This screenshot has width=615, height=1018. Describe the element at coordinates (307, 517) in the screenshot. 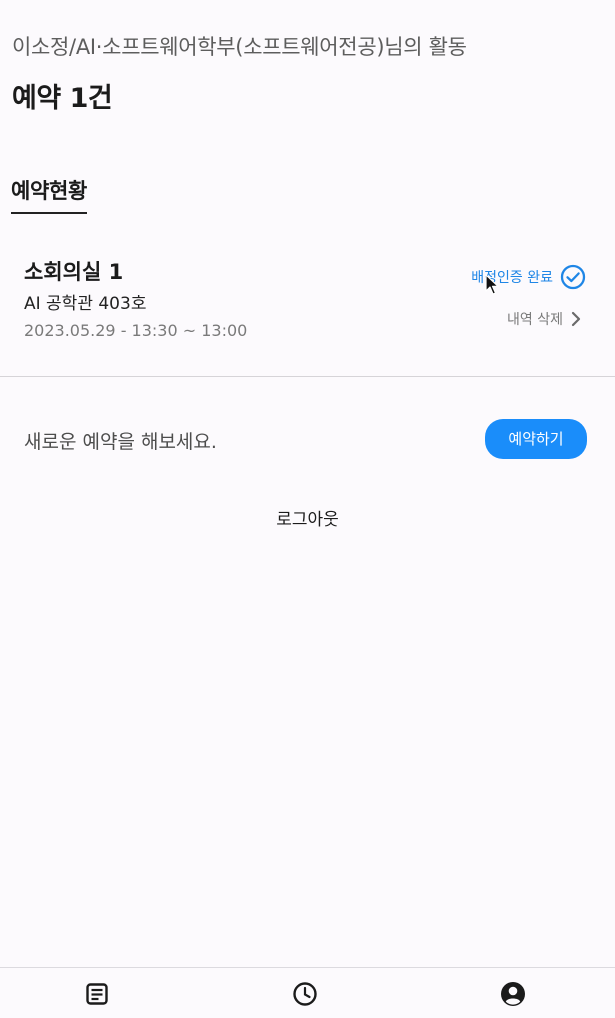

I see `logout-button: 로그아웃` at that location.